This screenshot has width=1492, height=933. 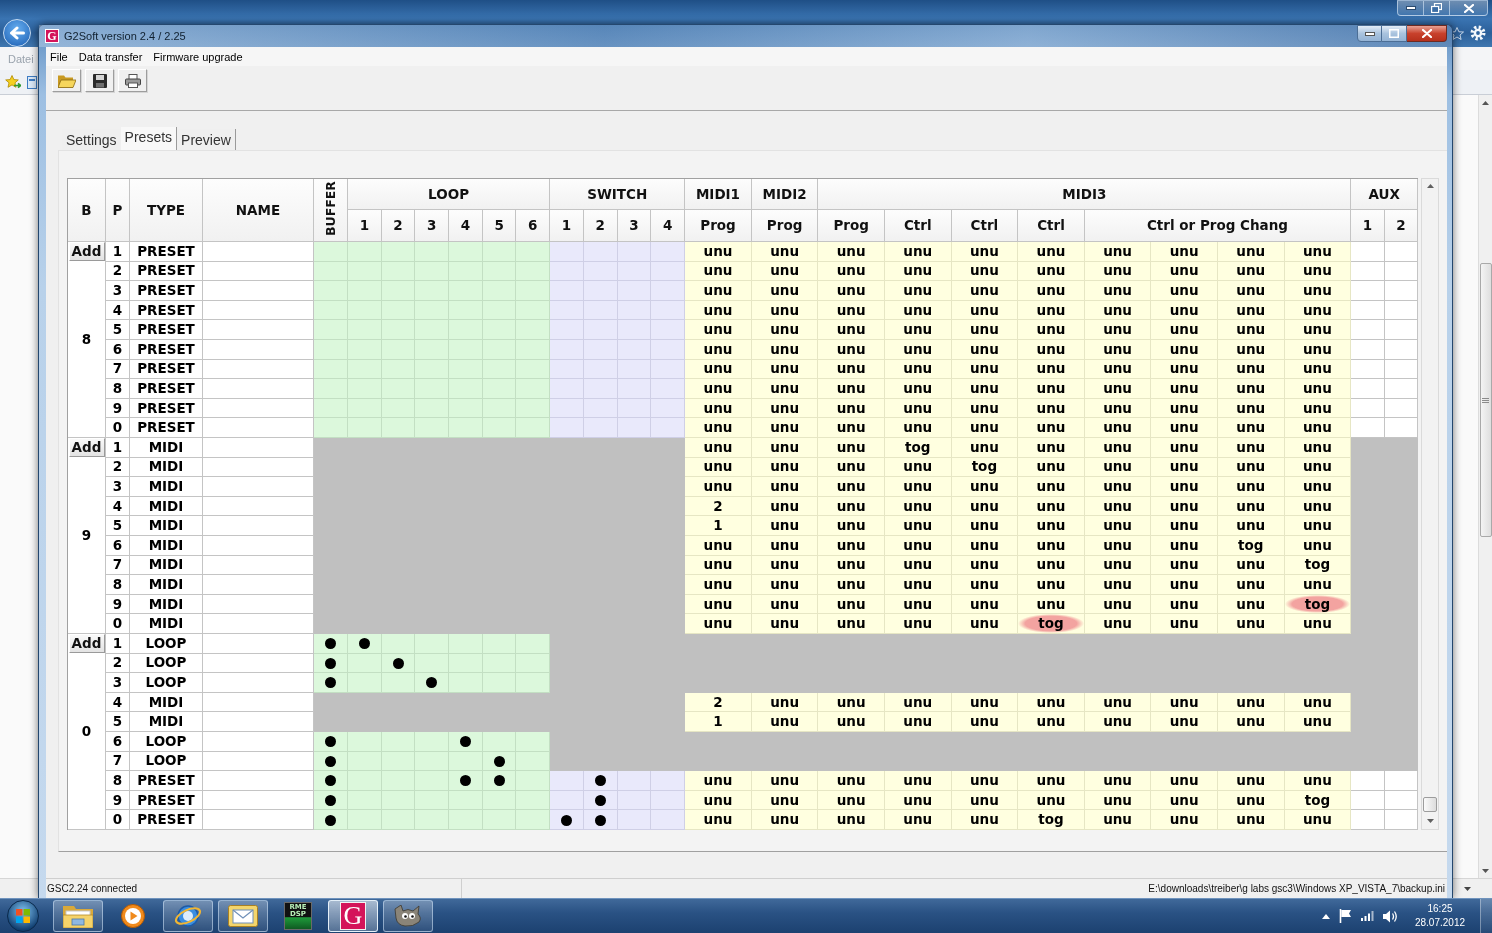 What do you see at coordinates (1385, 194) in the screenshot?
I see `column-group-header: AUX` at bounding box center [1385, 194].